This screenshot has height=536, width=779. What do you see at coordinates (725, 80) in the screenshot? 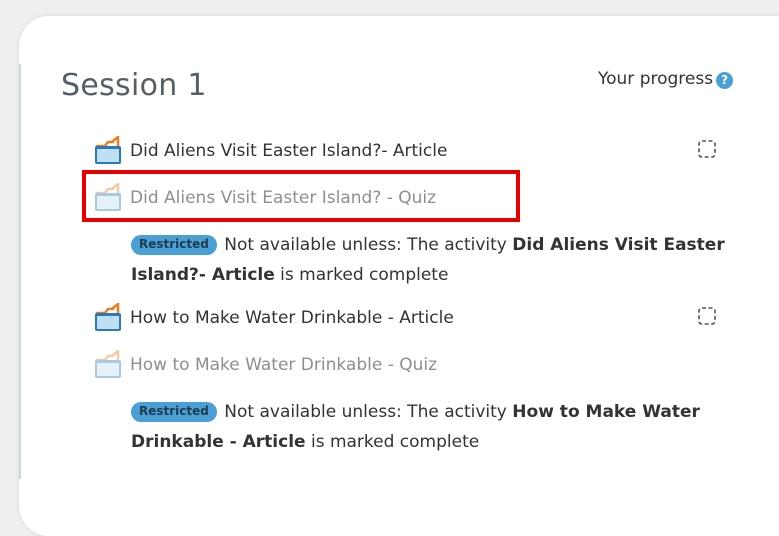
I see `help-icon: ?` at bounding box center [725, 80].